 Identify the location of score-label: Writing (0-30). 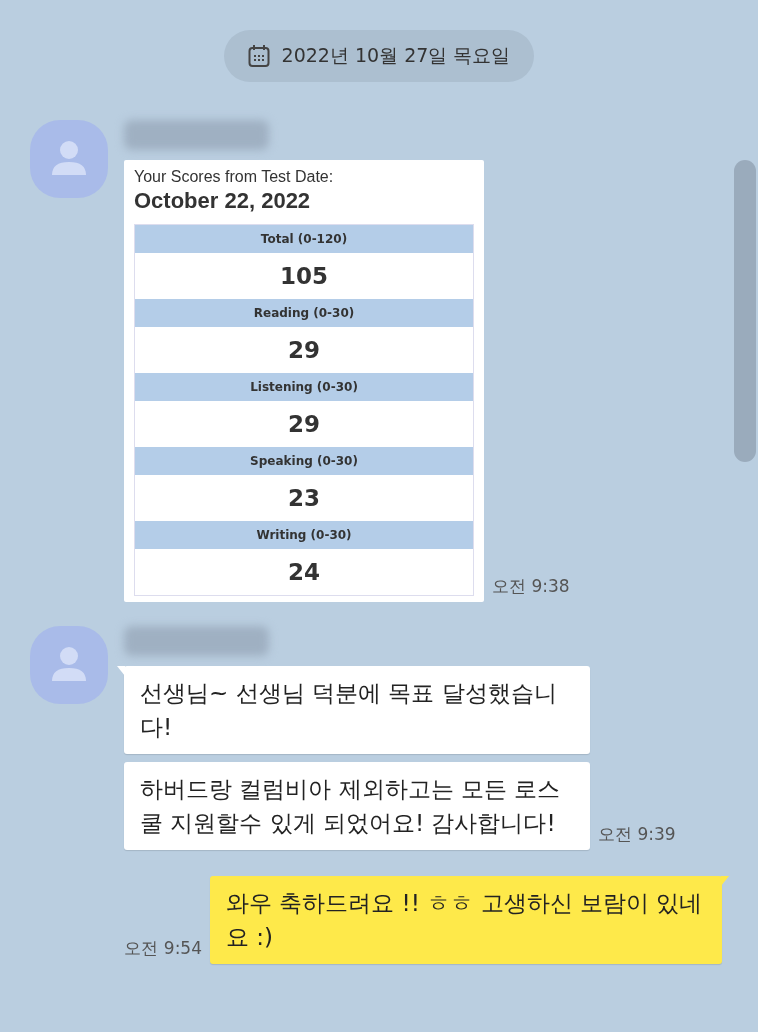
(304, 535).